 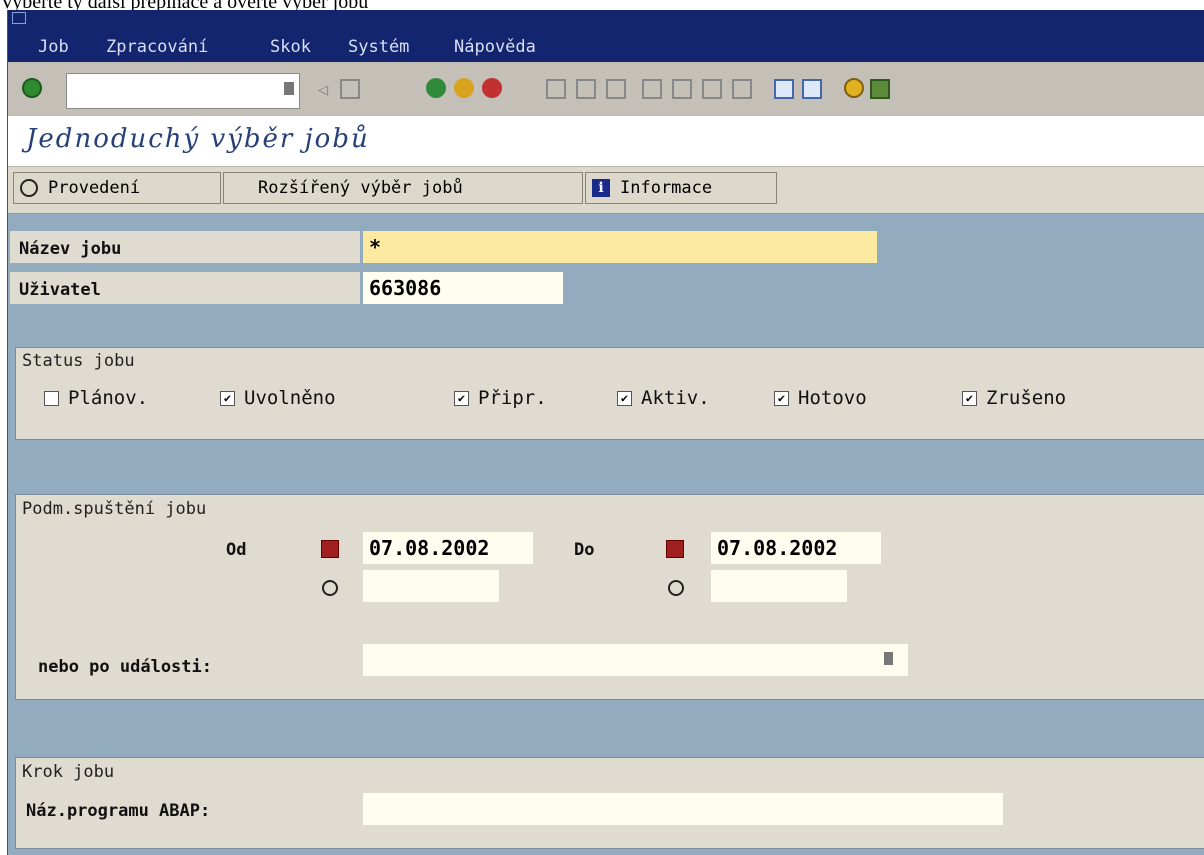 I want to click on create-session-icon, so click(x=784, y=89).